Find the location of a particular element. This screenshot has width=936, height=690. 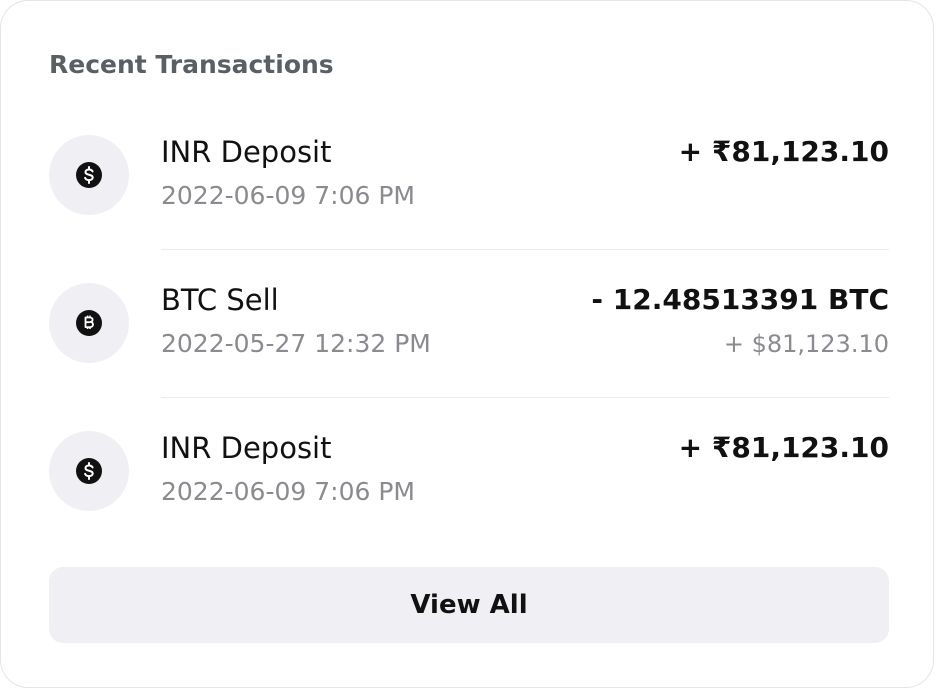

bitcoin-coin-icon is located at coordinates (89, 323).